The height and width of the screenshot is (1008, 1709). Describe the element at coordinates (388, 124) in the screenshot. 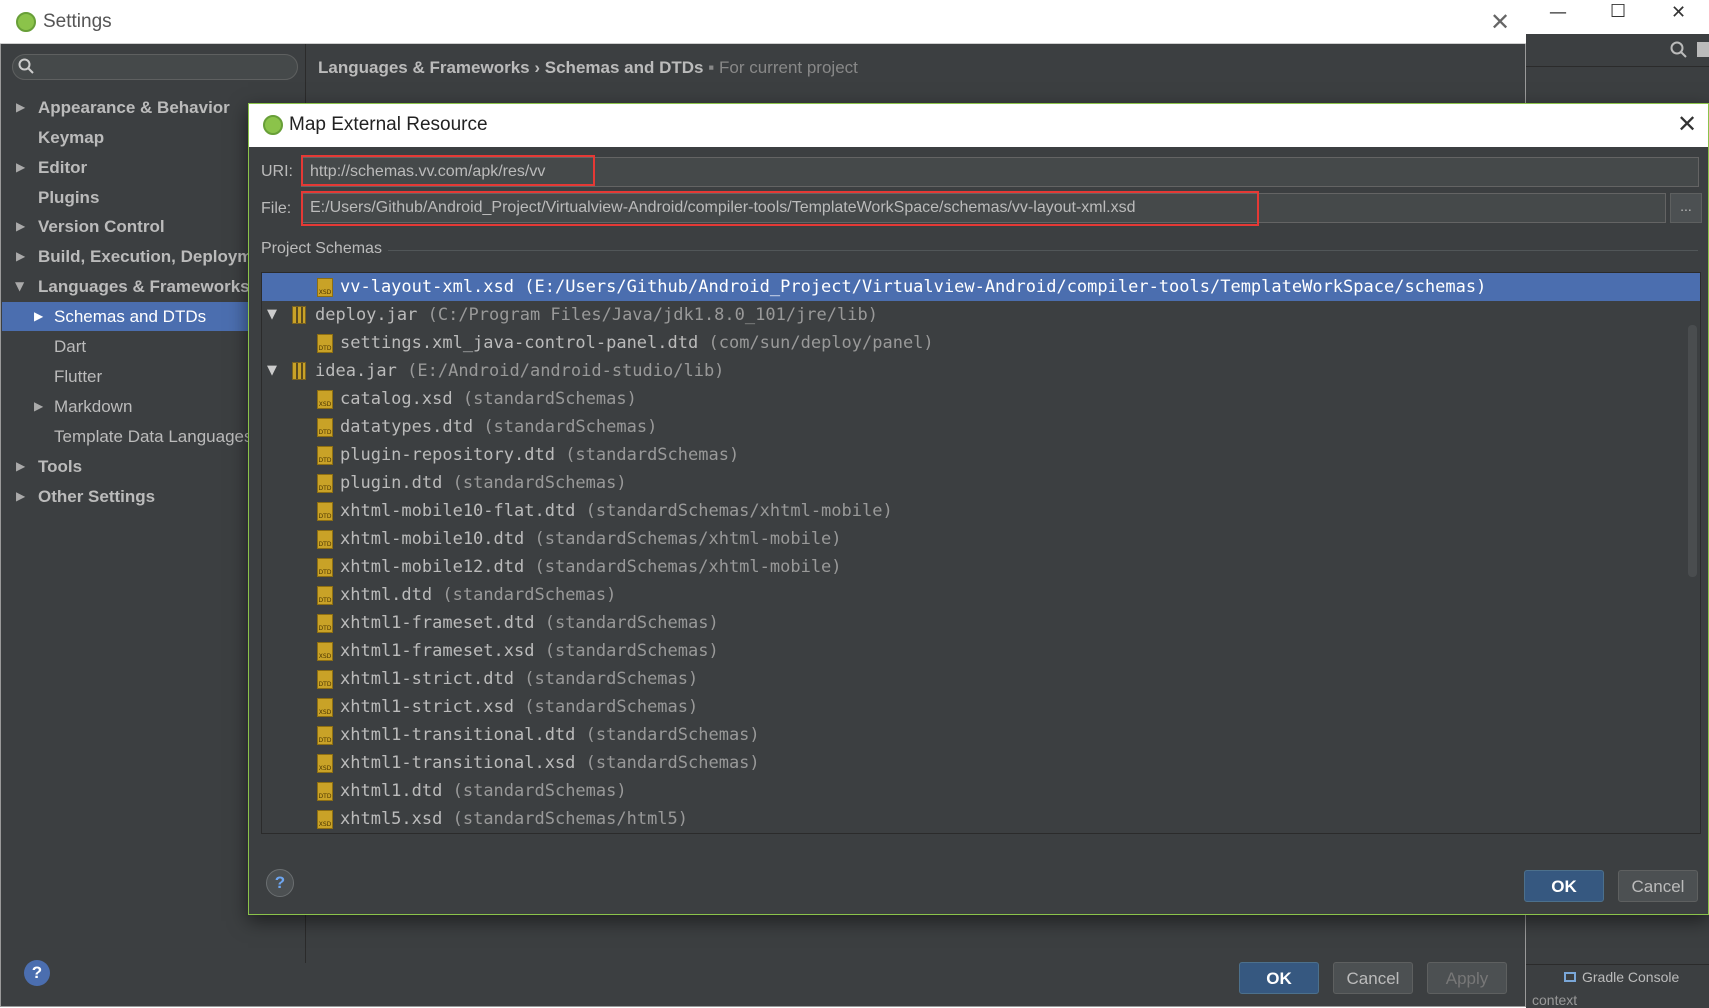

I see `dialog-title: Map External Resource` at that location.